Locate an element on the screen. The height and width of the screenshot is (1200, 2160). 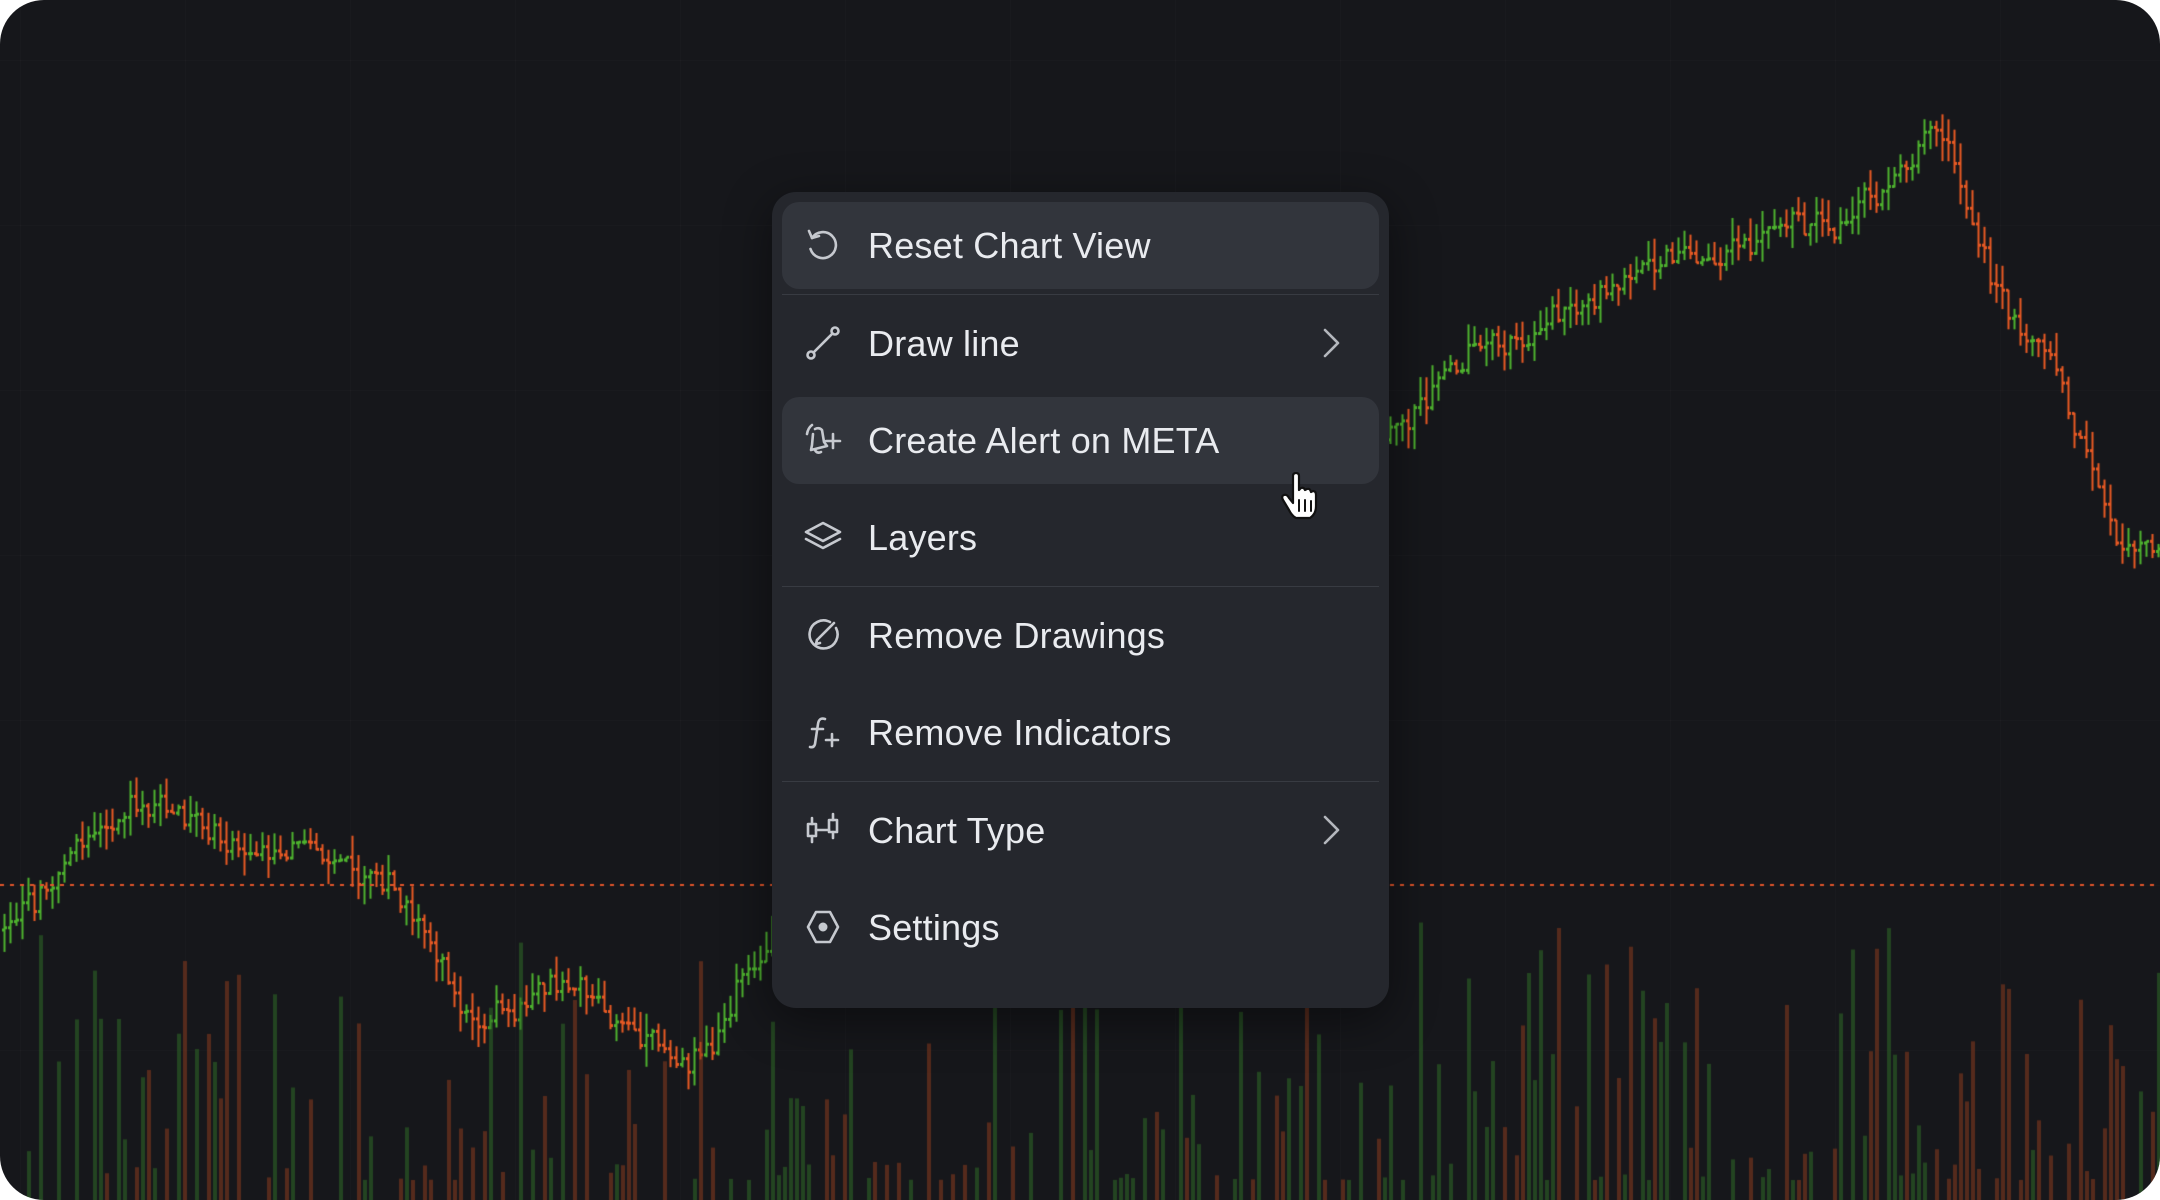
menu-item-create-alert: Create Alert on META is located at coordinates (1080, 440).